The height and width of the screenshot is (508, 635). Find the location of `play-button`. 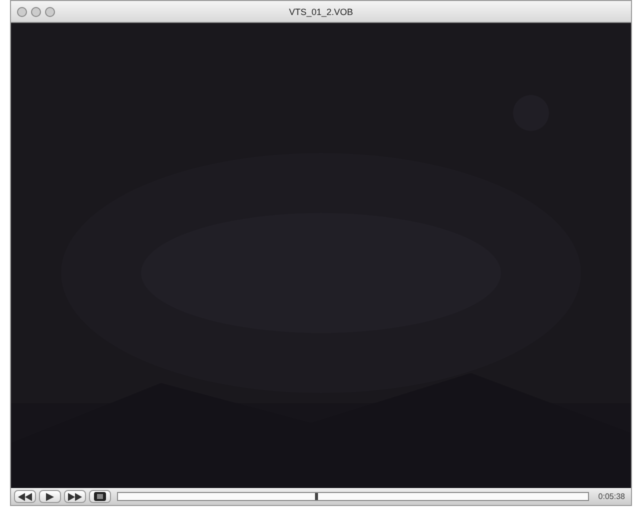

play-button is located at coordinates (50, 496).